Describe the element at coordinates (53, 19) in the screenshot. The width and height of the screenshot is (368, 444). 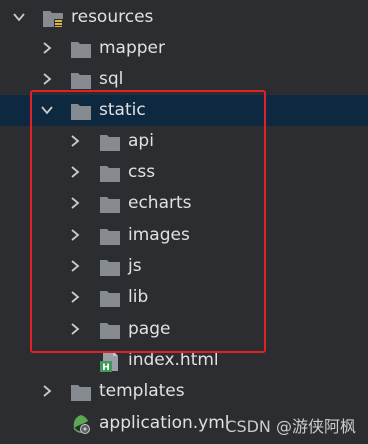
I see `resources-folder-icon` at that location.